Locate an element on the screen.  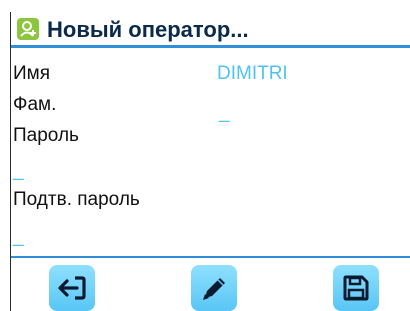
confirm-password-field: _ is located at coordinates (18, 237).